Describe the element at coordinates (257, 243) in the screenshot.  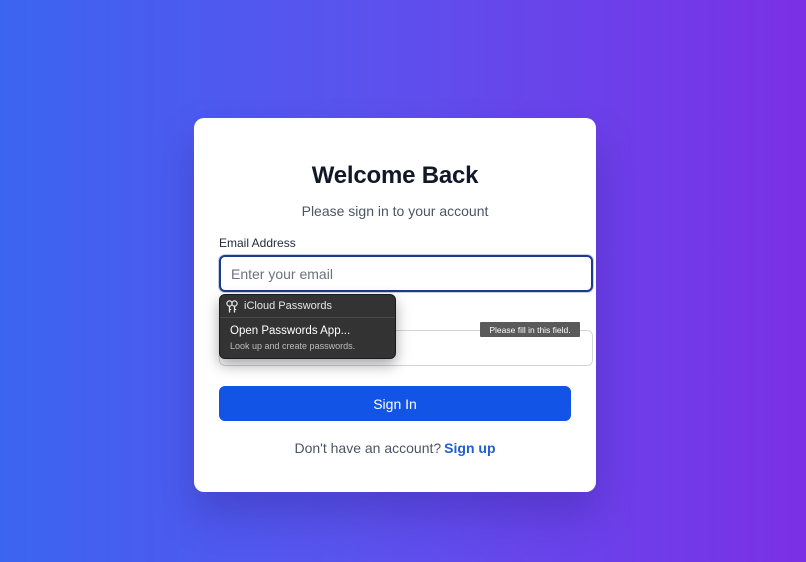
I see `email-label: Email Address` at that location.